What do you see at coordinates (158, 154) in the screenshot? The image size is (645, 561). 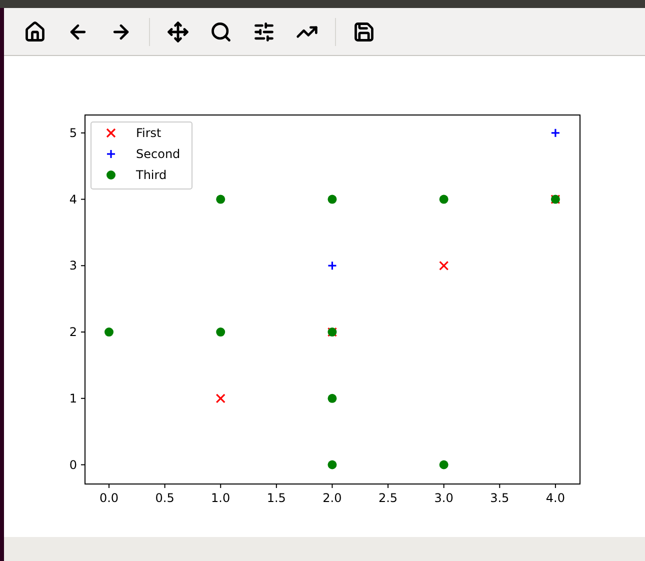 I see `legend-label: Second` at bounding box center [158, 154].